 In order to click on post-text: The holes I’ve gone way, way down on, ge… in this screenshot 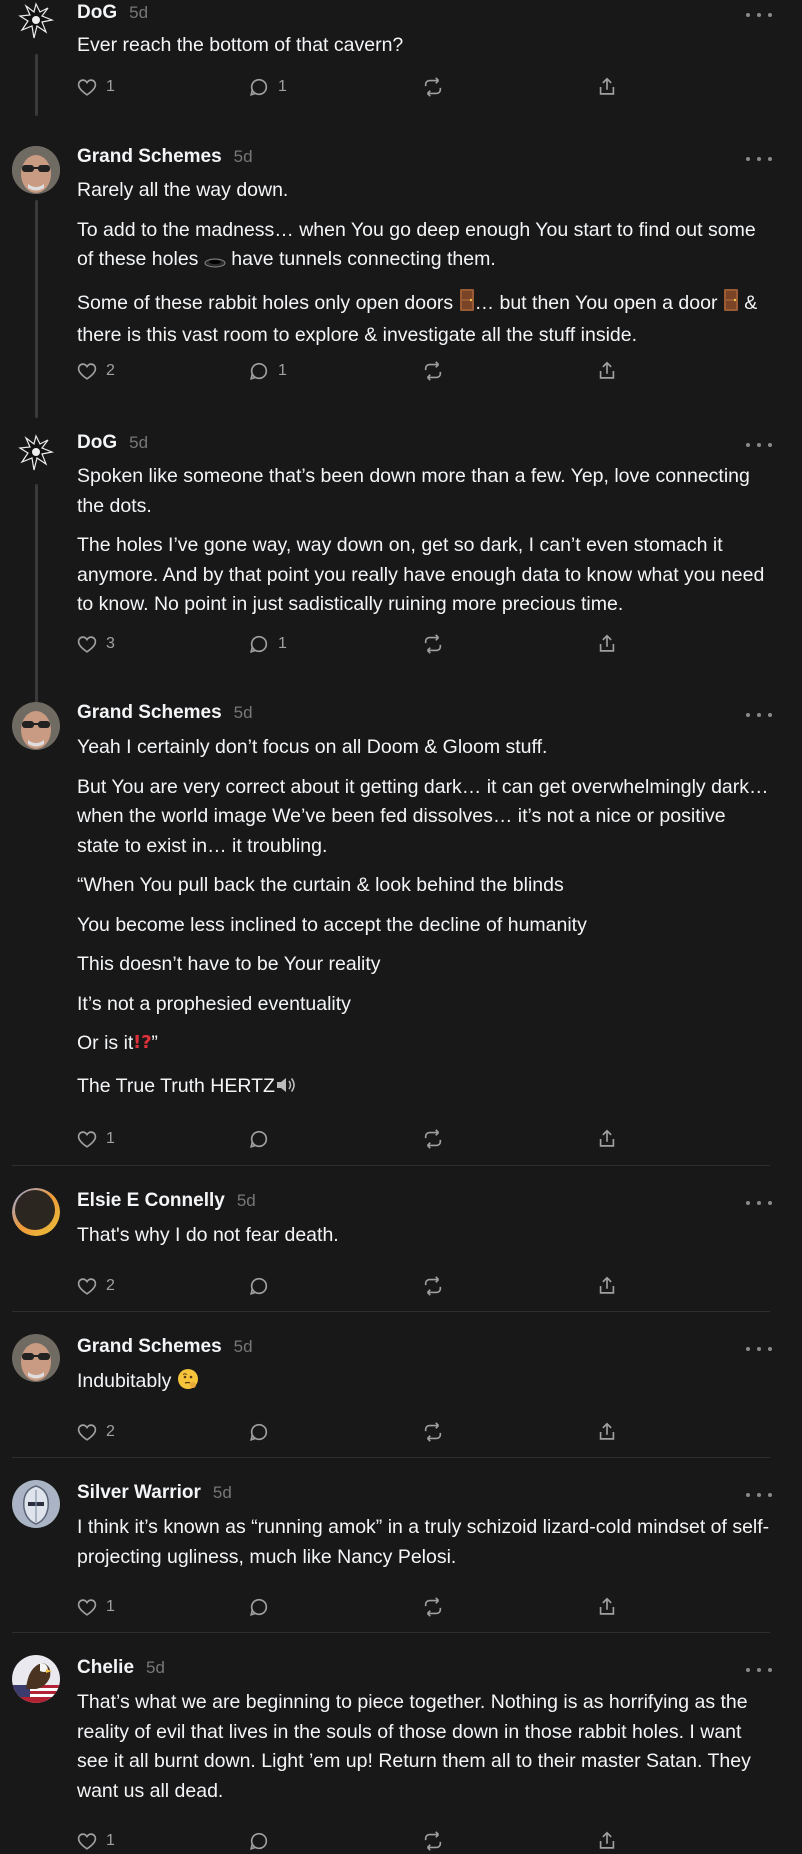, I will do `click(421, 574)`.